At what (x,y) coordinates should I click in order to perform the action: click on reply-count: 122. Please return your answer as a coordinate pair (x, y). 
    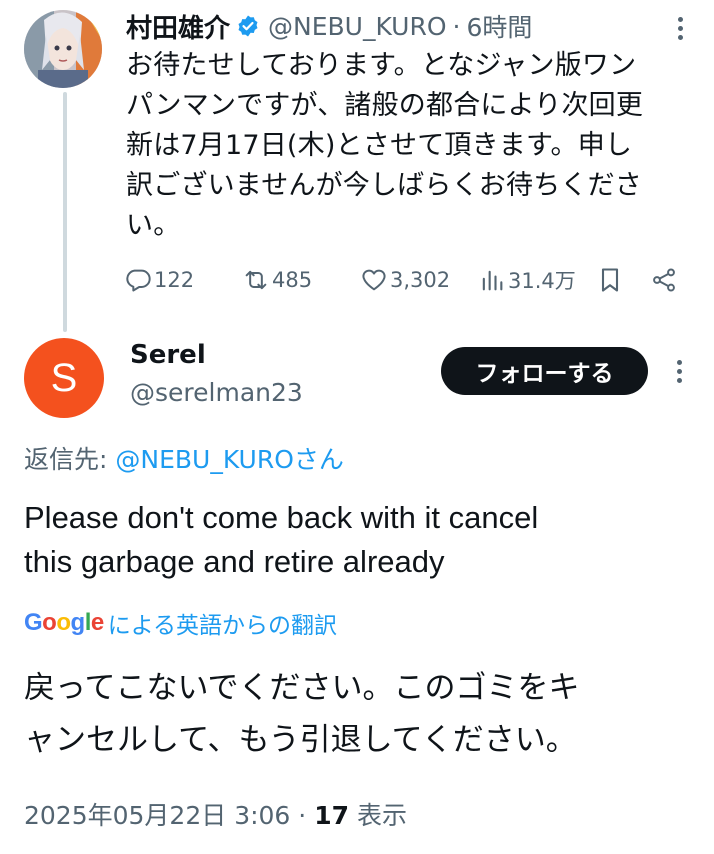
    Looking at the image, I should click on (174, 280).